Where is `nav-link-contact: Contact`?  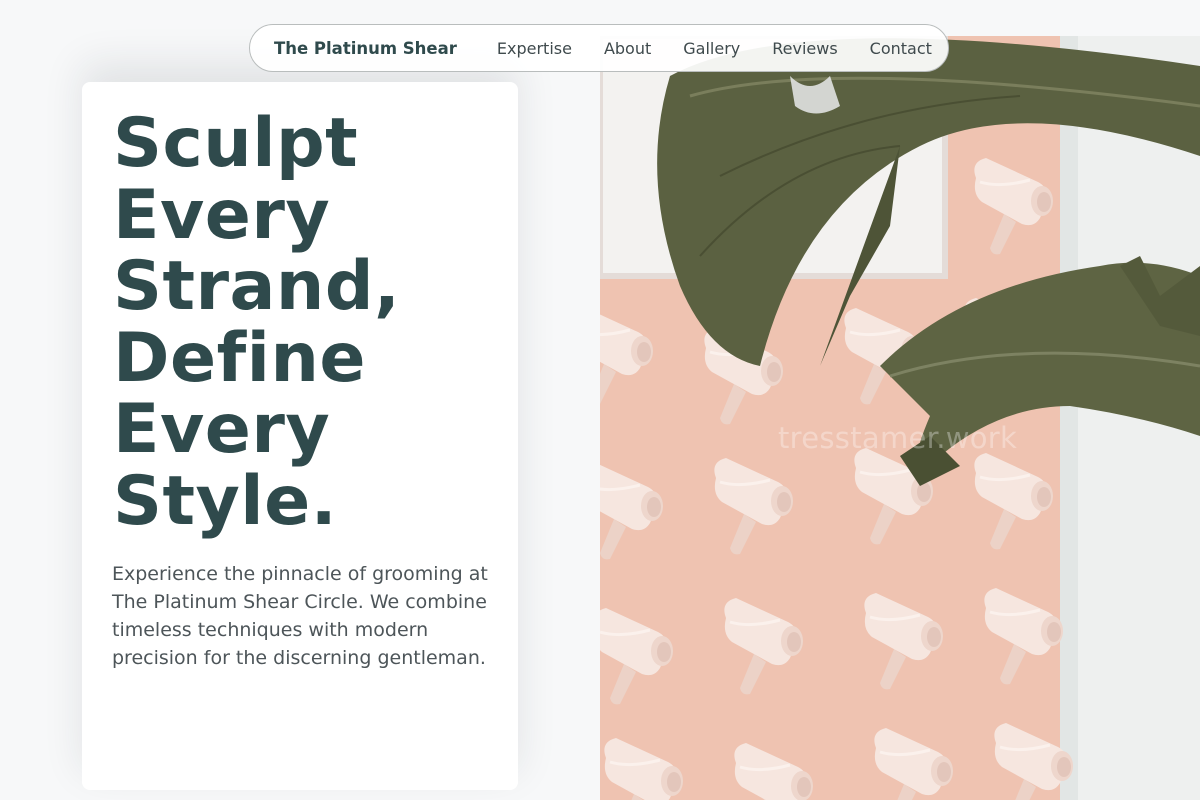 nav-link-contact: Contact is located at coordinates (901, 48).